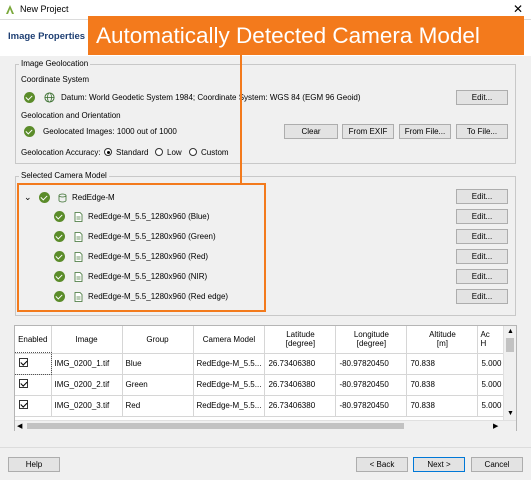 This screenshot has height=480, width=531. Describe the element at coordinates (110, 131) in the screenshot. I see `geolocated-images-text: Geolocated Images: 1000 out of 1000` at that location.